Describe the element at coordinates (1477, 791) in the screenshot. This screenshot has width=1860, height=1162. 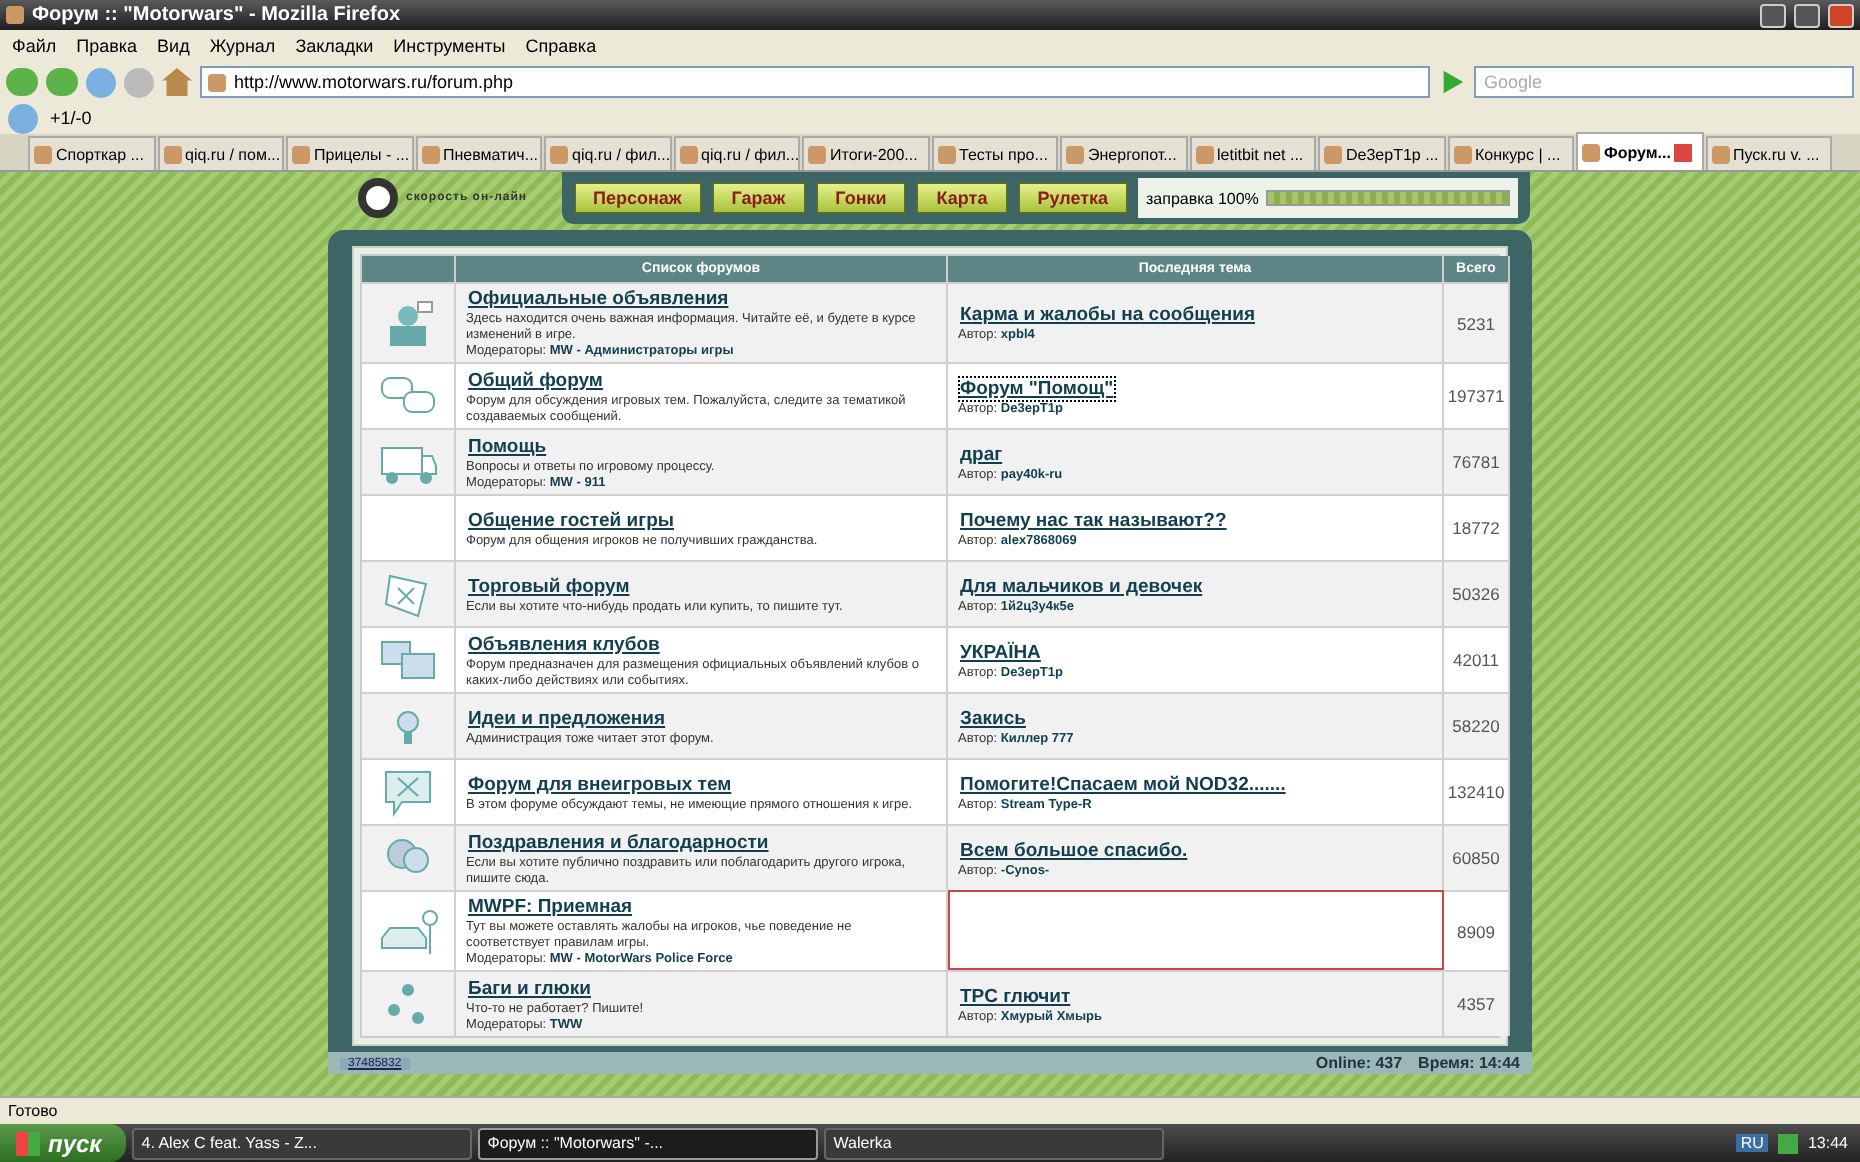
I see `topic-count: 132410` at that location.